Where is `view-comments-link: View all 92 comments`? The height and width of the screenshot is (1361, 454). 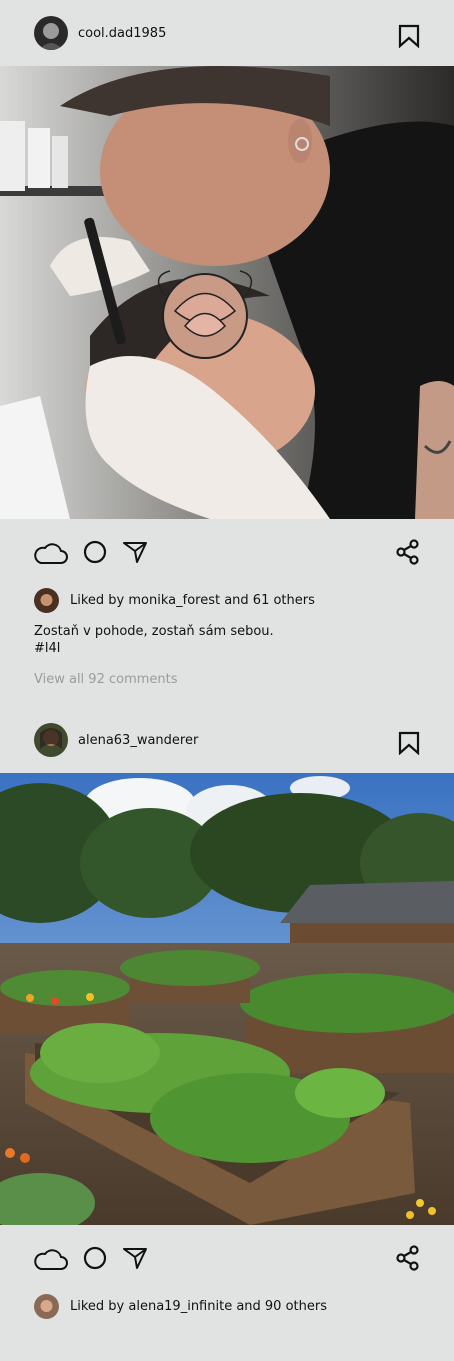 view-comments-link: View all 92 comments is located at coordinates (227, 679).